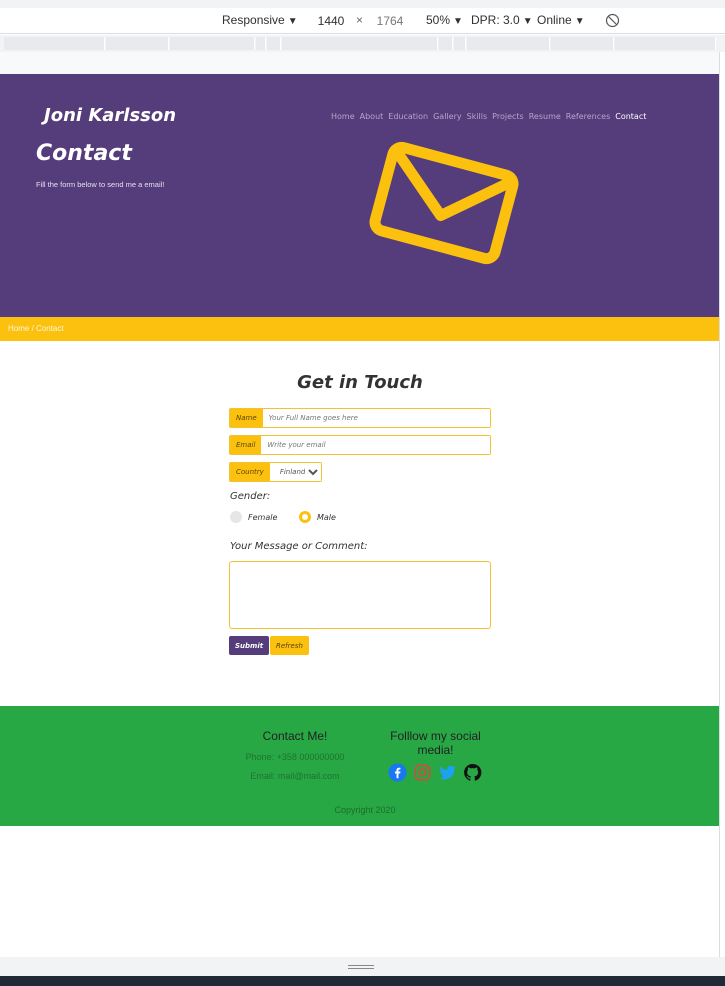  Describe the element at coordinates (360, 382) in the screenshot. I see `form-title: Get in Touch` at that location.